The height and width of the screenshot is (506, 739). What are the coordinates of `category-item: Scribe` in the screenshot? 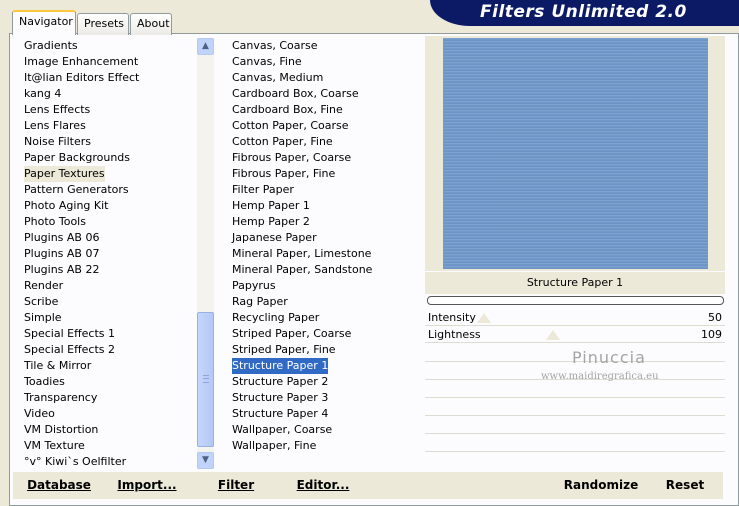 It's located at (41, 301).